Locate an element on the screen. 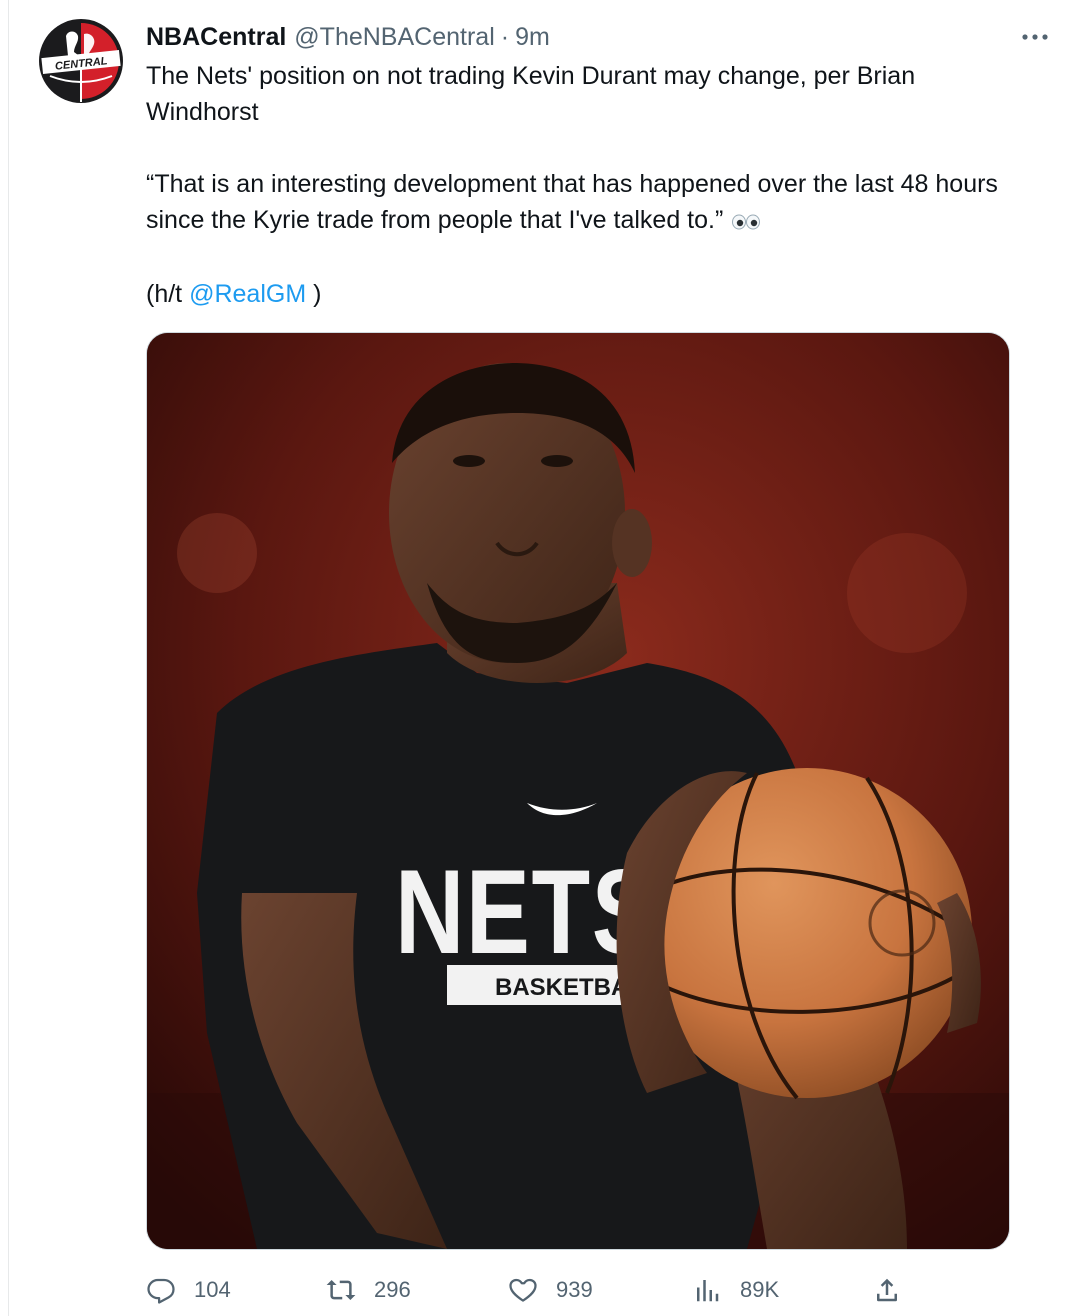 The height and width of the screenshot is (1316, 1080). nba-central-logo: CENTRAL is located at coordinates (81, 61).